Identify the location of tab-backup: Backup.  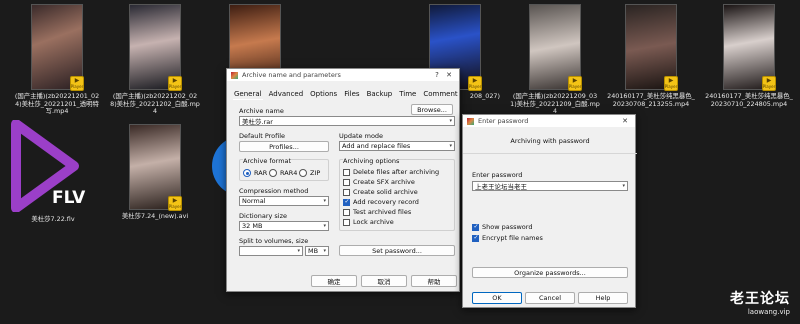
(380, 94).